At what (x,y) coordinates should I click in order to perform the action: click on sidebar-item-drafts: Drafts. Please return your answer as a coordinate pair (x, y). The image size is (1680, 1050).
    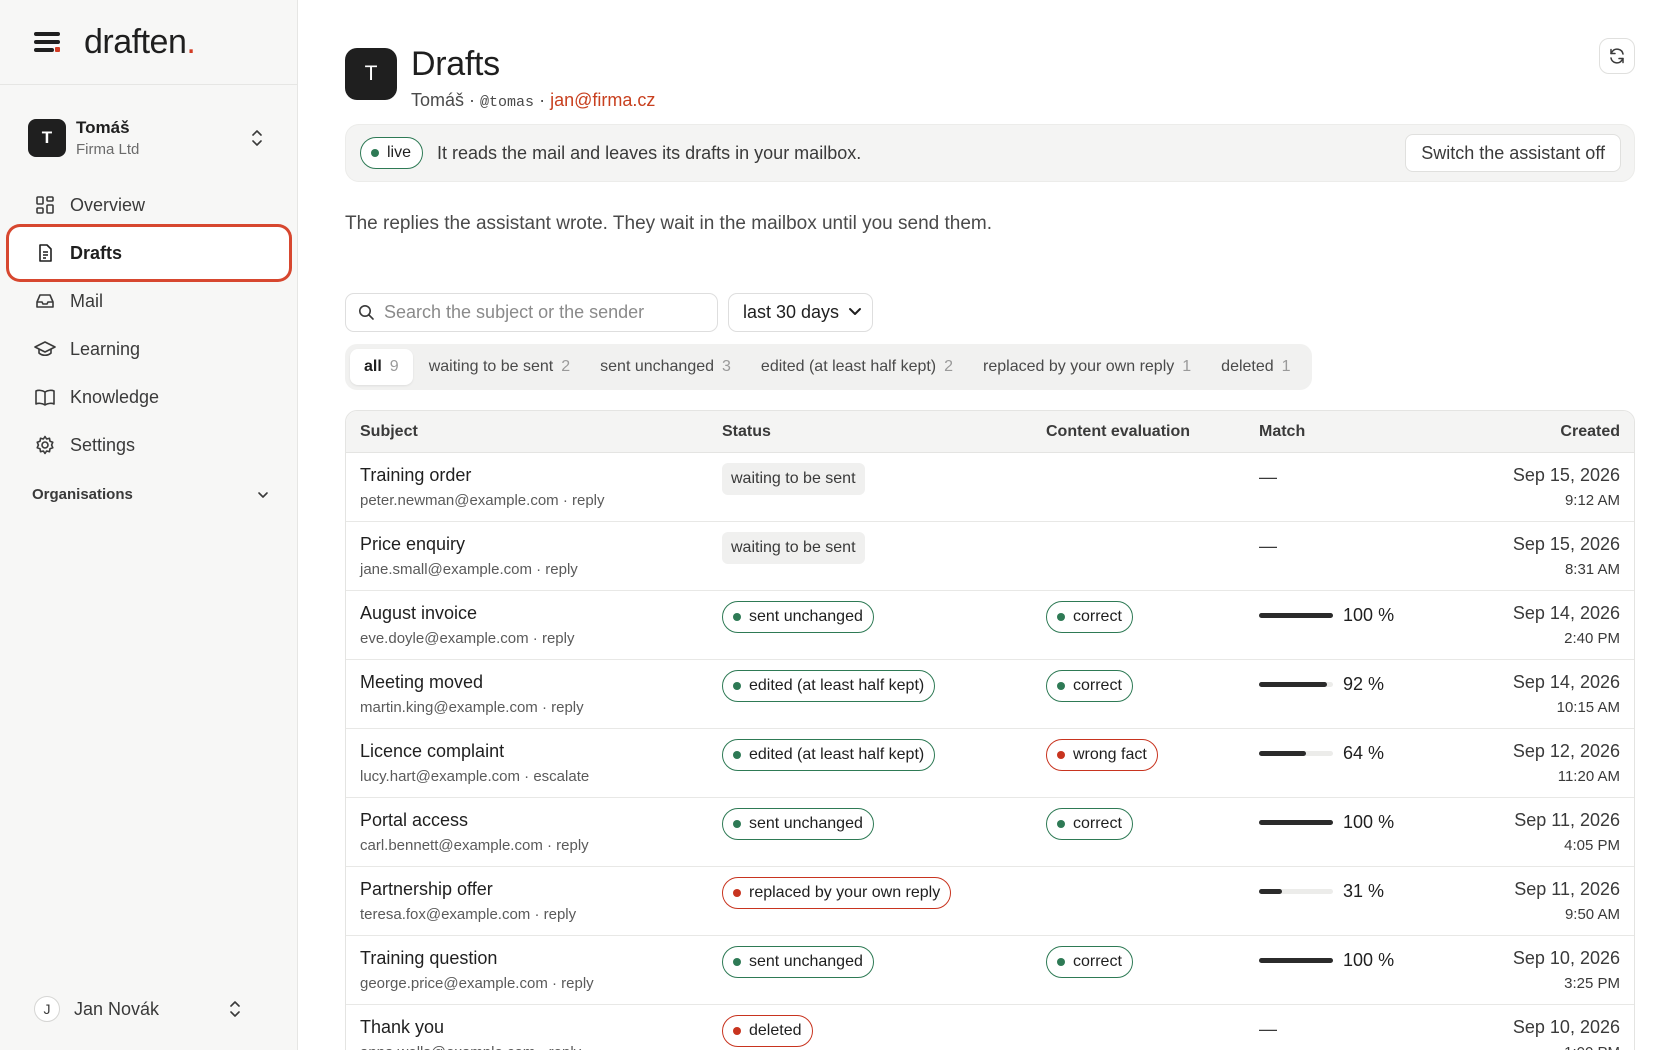
    Looking at the image, I should click on (149, 253).